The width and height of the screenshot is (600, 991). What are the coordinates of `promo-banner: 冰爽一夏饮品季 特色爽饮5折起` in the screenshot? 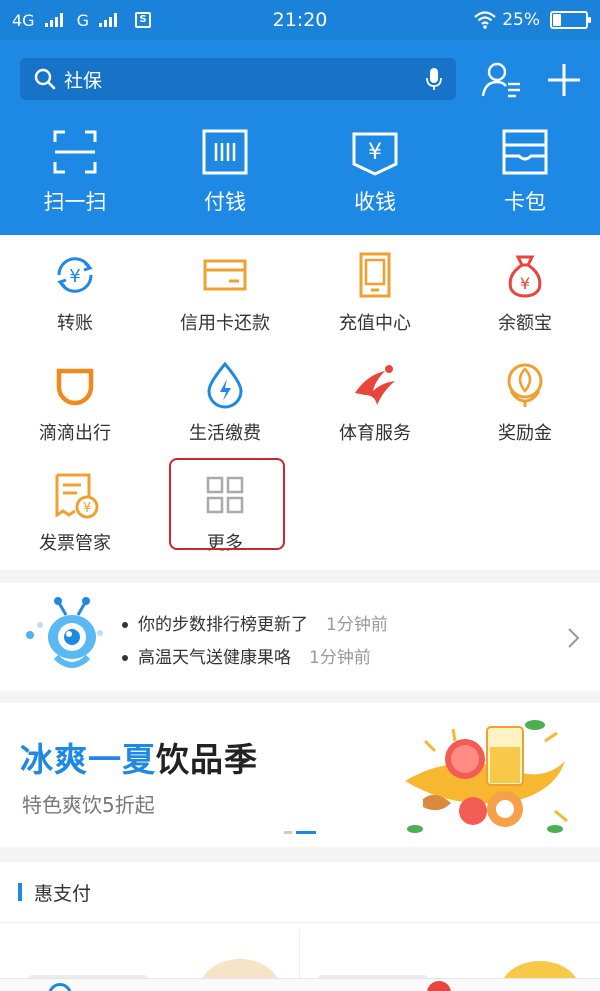 It's located at (300, 775).